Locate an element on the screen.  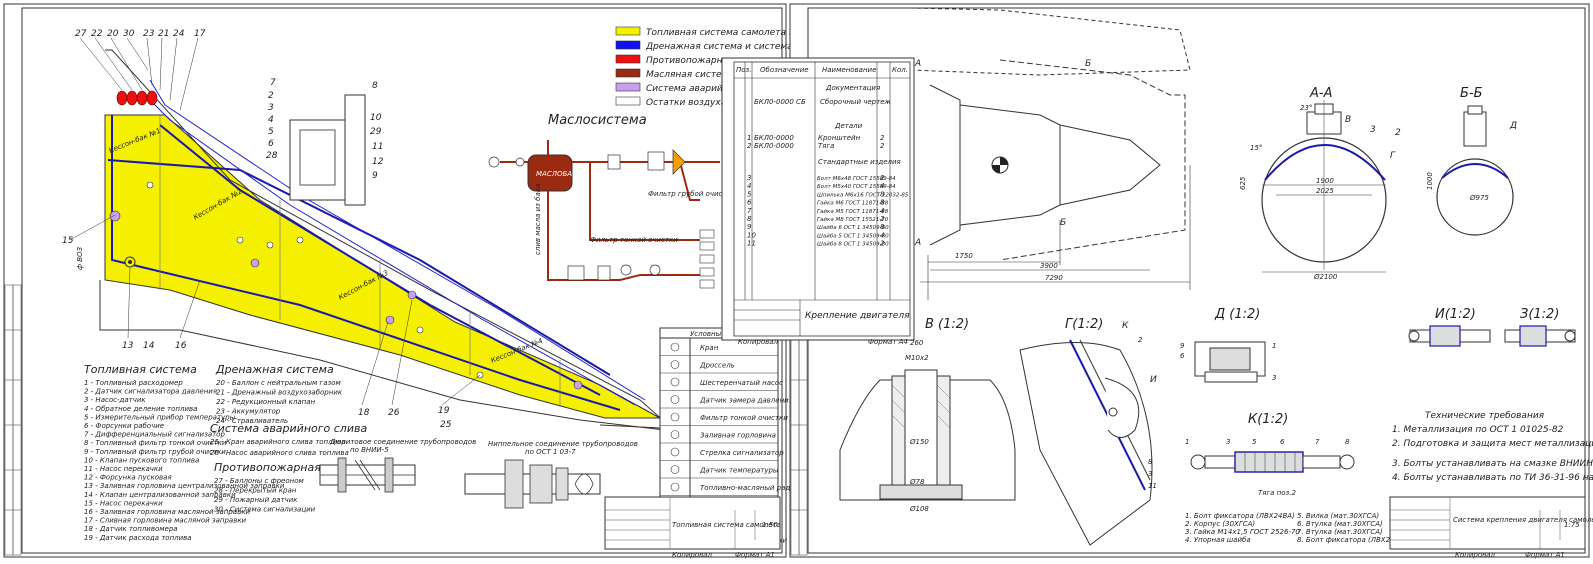
detail2-sub: по ОСТ 1 03-7 is located at coordinates (550, 452).